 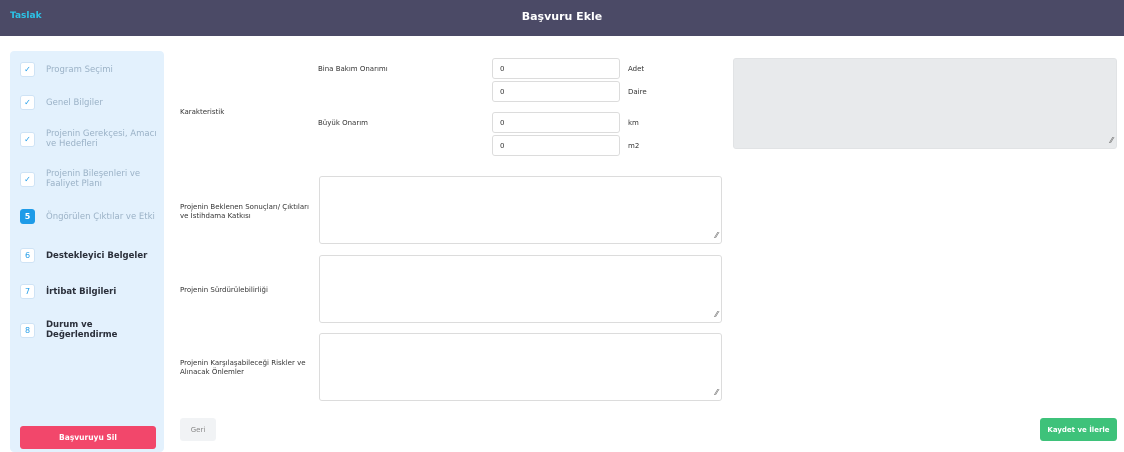 What do you see at coordinates (202, 112) in the screenshot?
I see `karakteristik-label: Karakteristik` at bounding box center [202, 112].